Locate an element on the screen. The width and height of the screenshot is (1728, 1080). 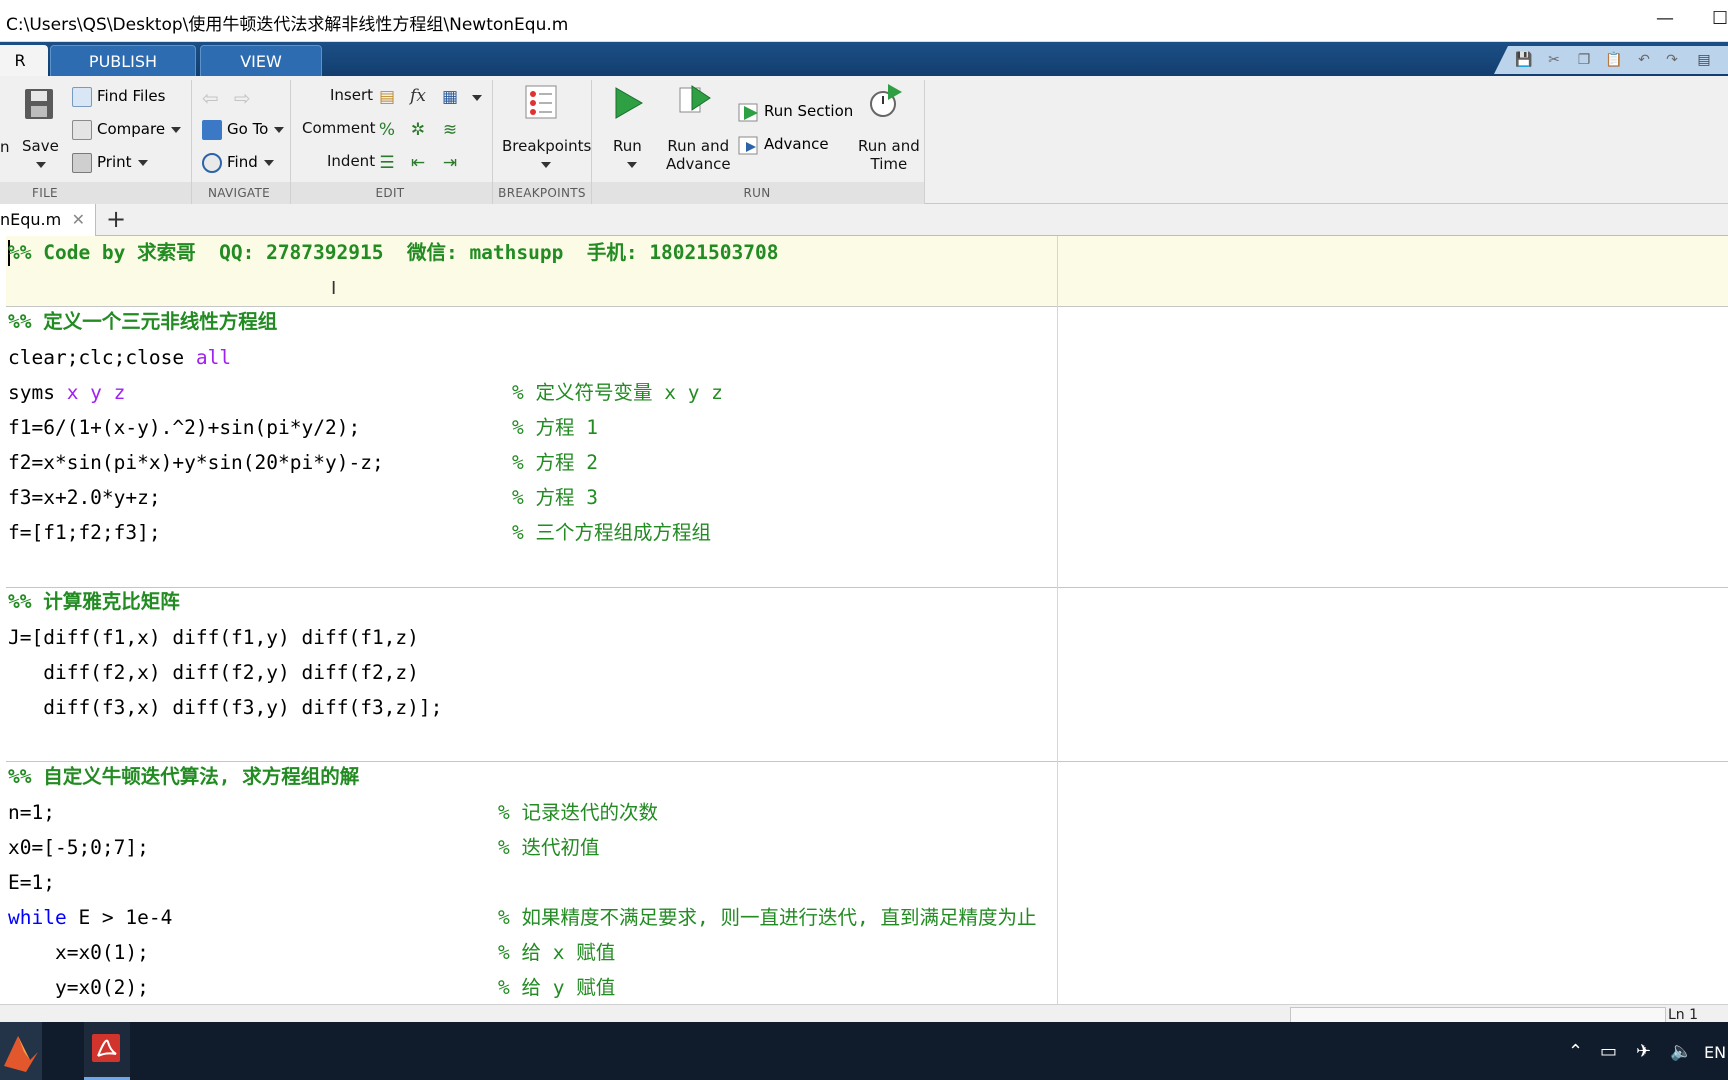
file-tab-newtonequ: nEqu.m ✕ is located at coordinates (48, 220).